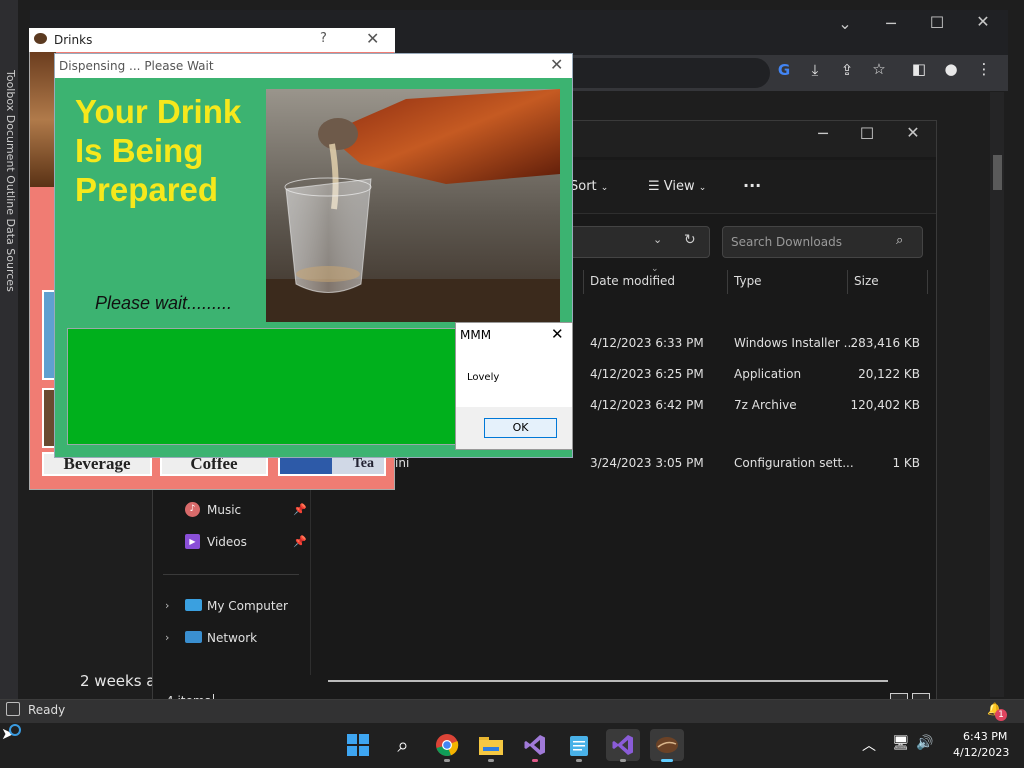 This screenshot has height=768, width=1024. Describe the element at coordinates (520, 428) in the screenshot. I see `ok-button: OK` at that location.